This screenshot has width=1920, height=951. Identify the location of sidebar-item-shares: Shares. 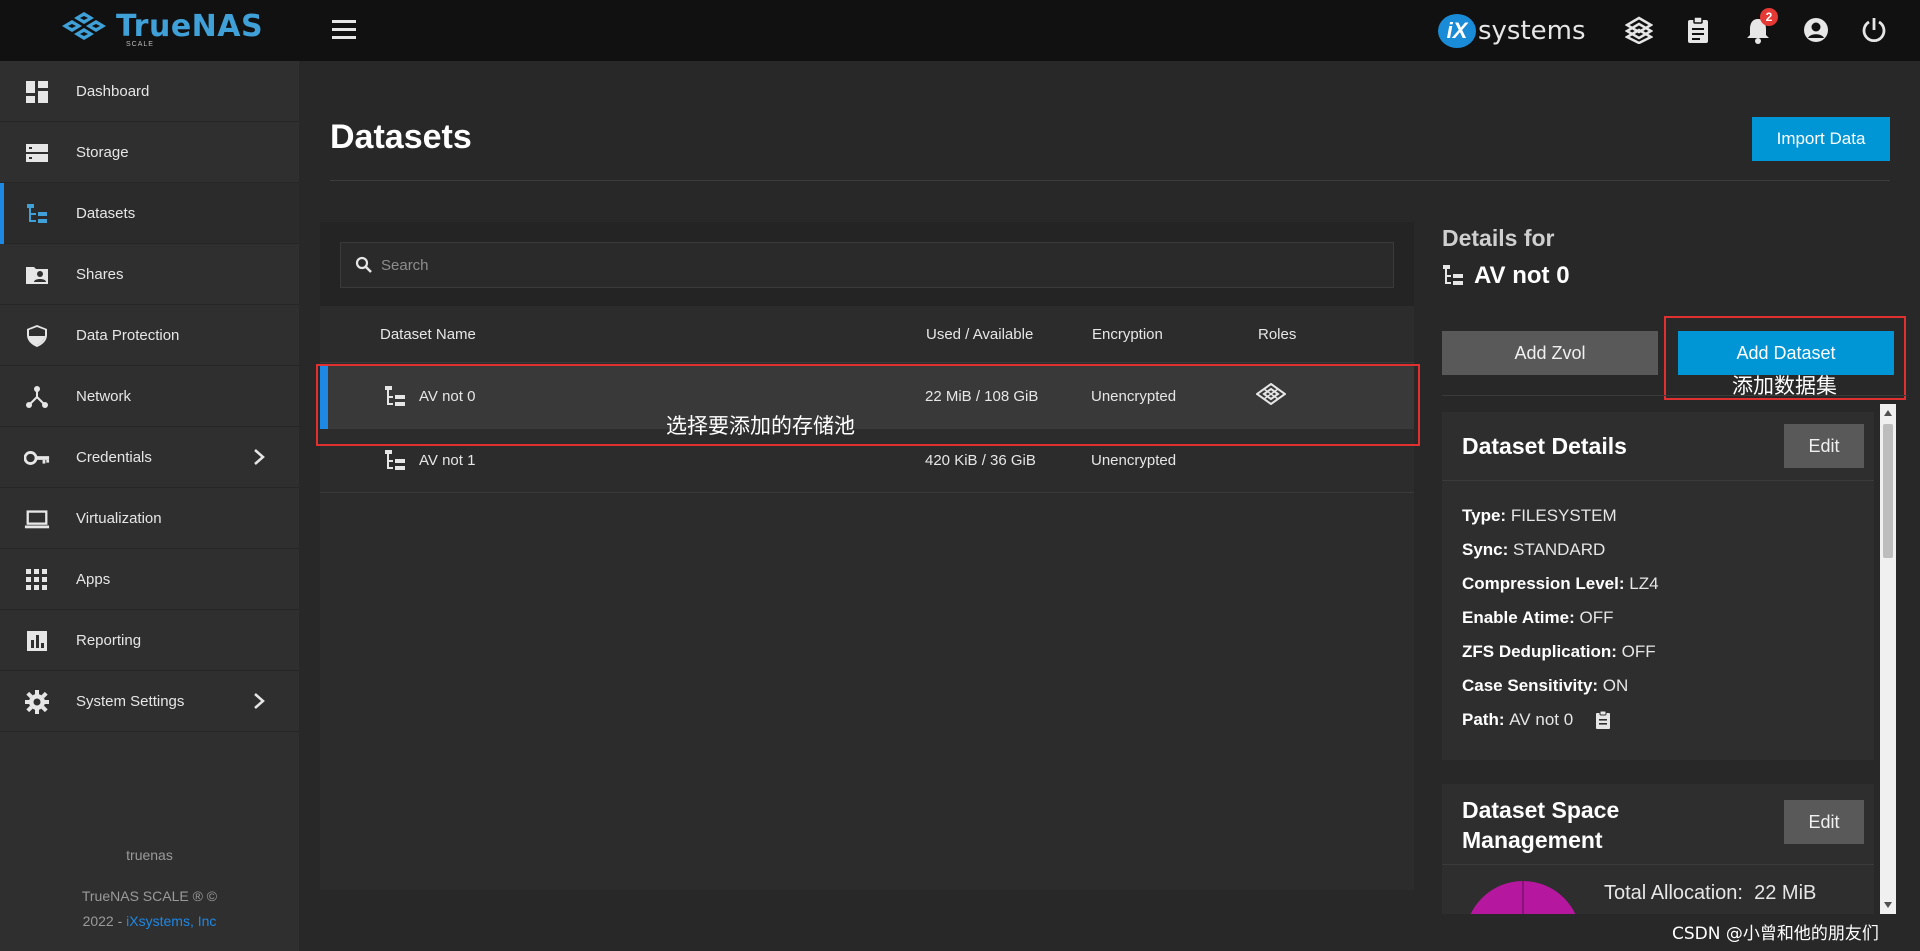
(149, 274).